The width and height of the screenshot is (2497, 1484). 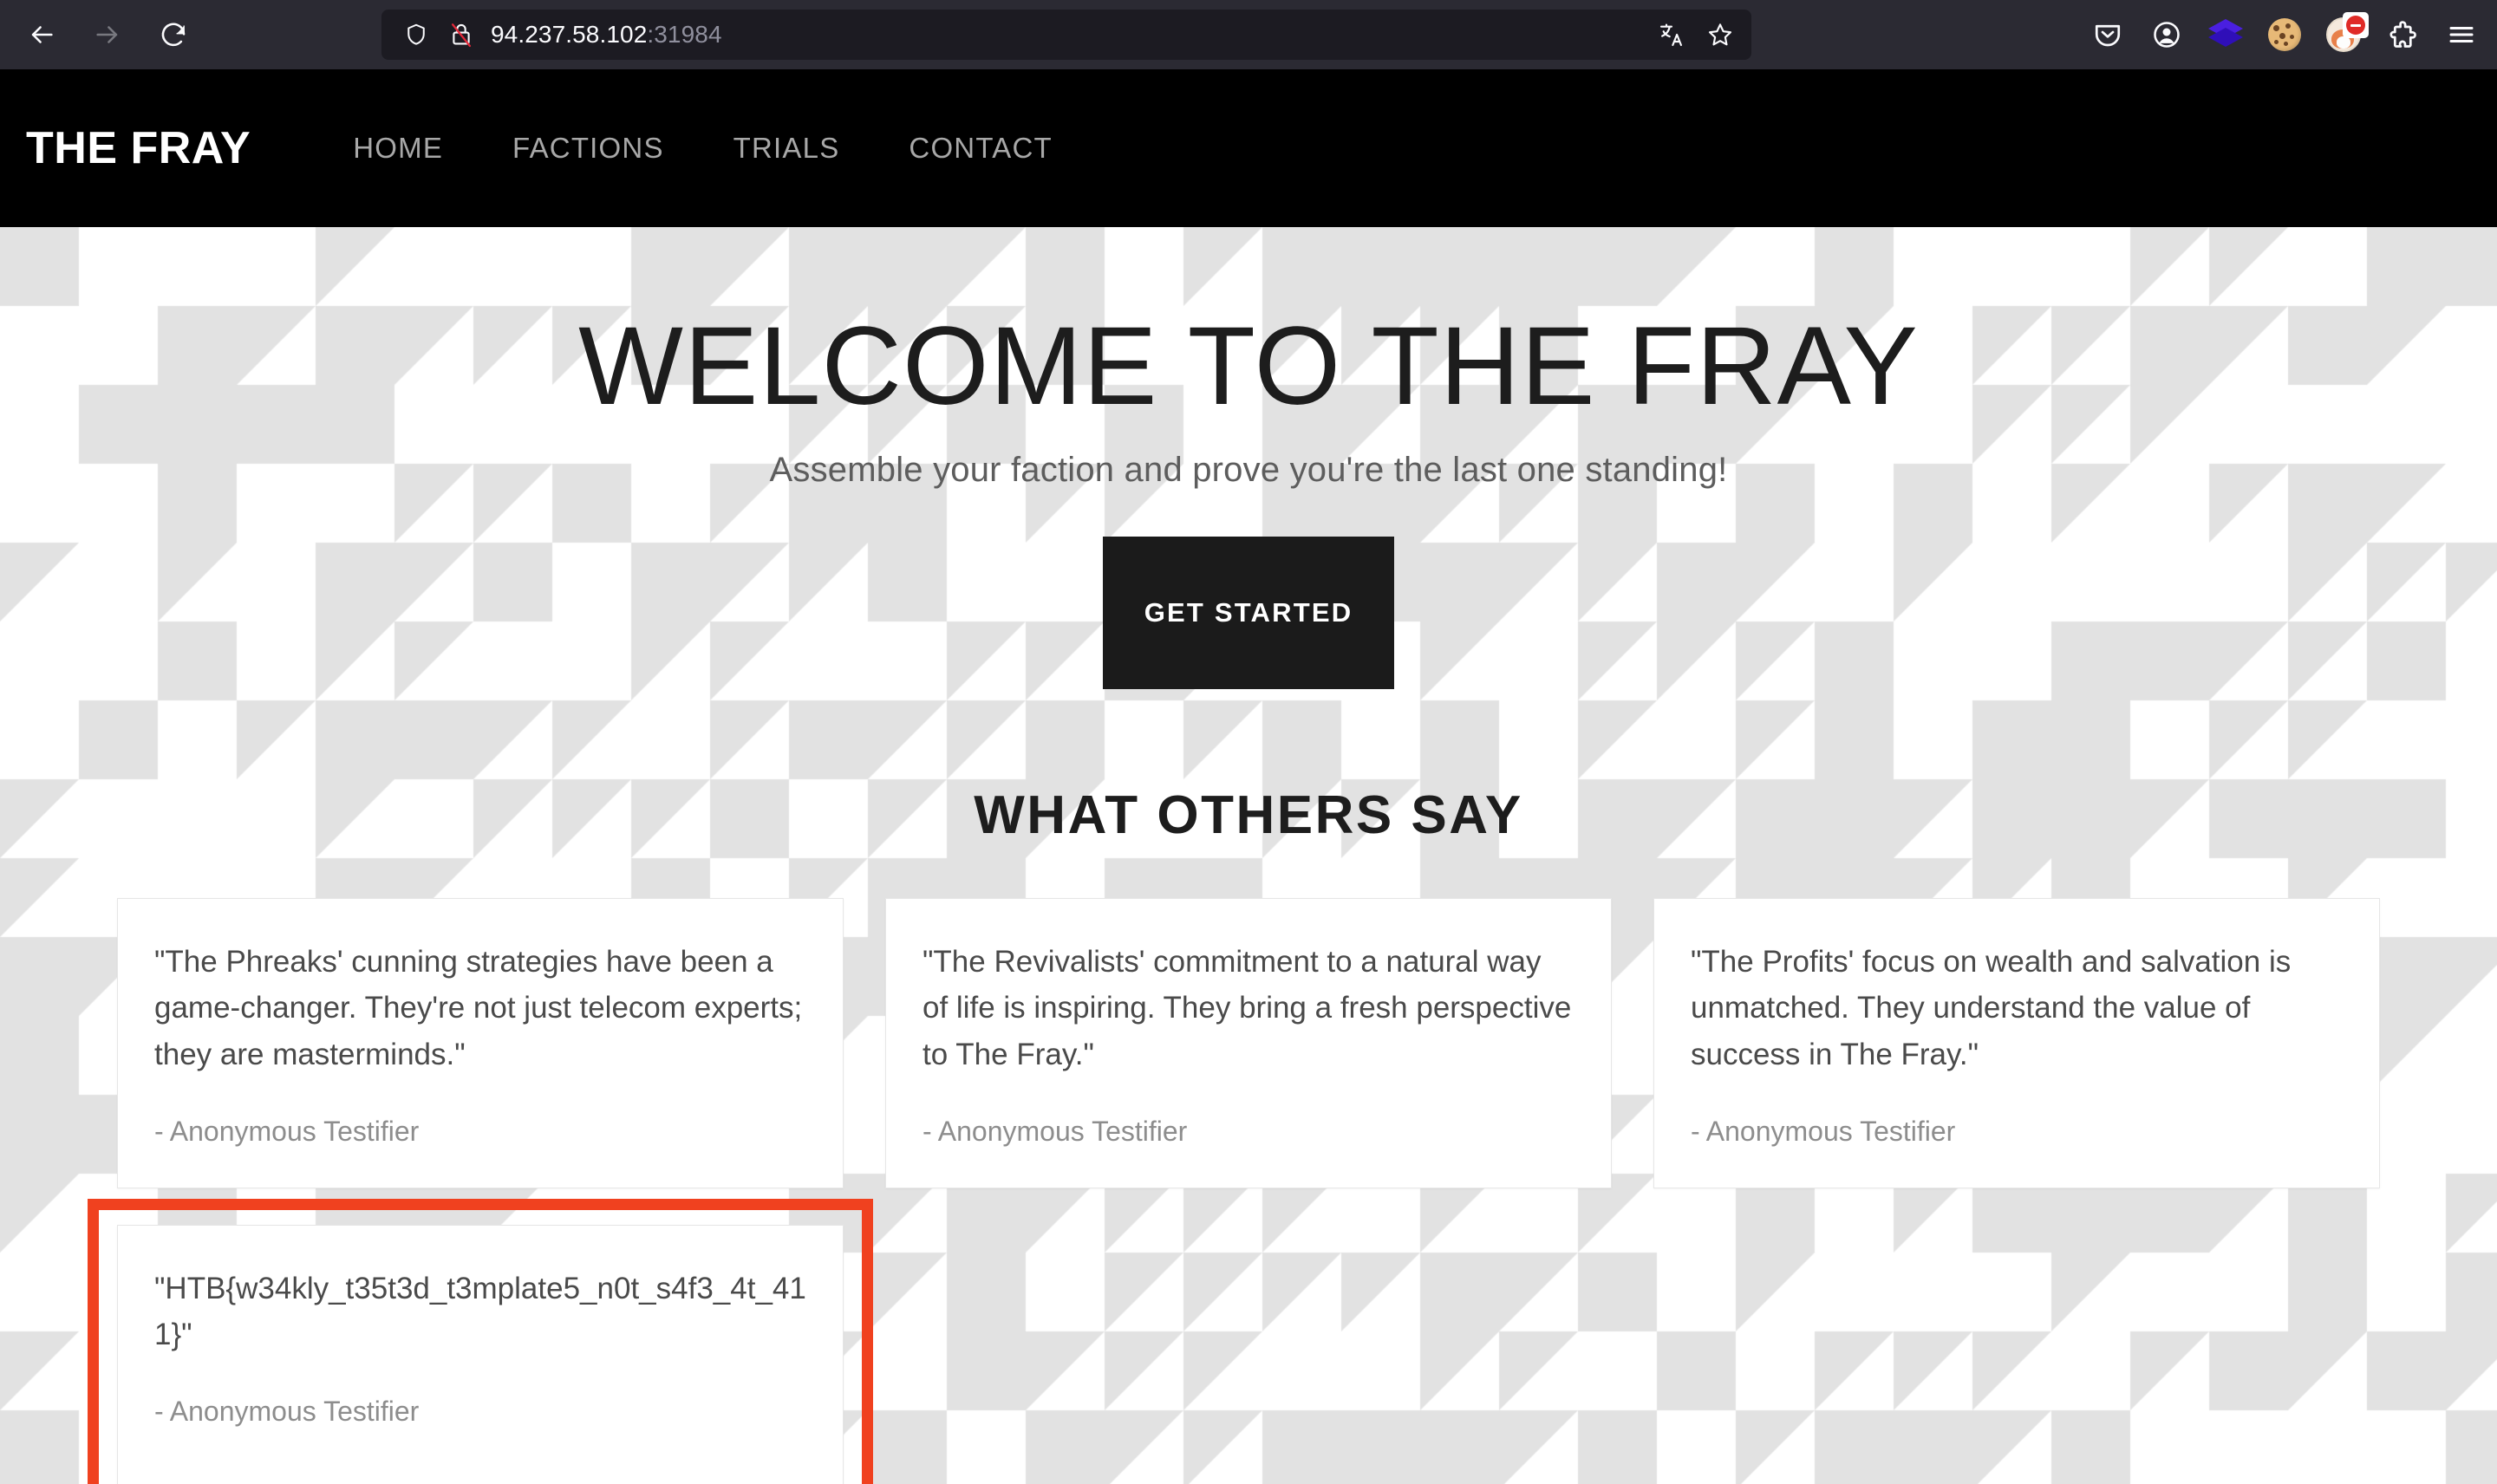 I want to click on browser-extension-toolbar, so click(x=2284, y=34).